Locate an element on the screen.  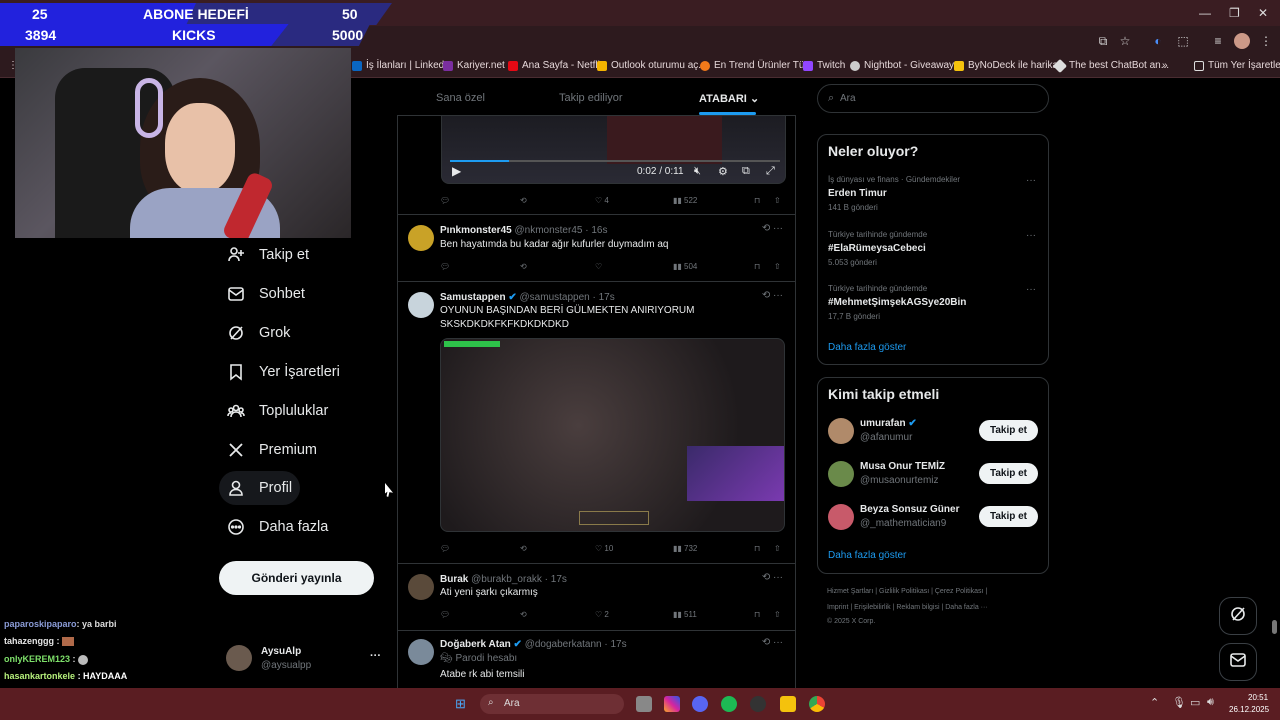
post-image is located at coordinates (612, 435).